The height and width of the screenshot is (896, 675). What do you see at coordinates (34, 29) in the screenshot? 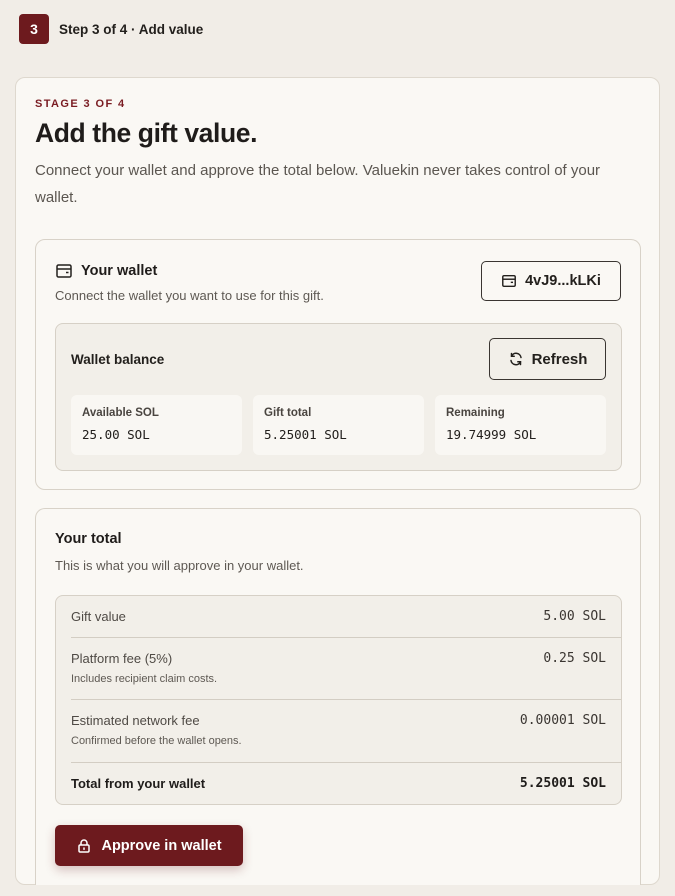
I see `step-number-badge: 3` at bounding box center [34, 29].